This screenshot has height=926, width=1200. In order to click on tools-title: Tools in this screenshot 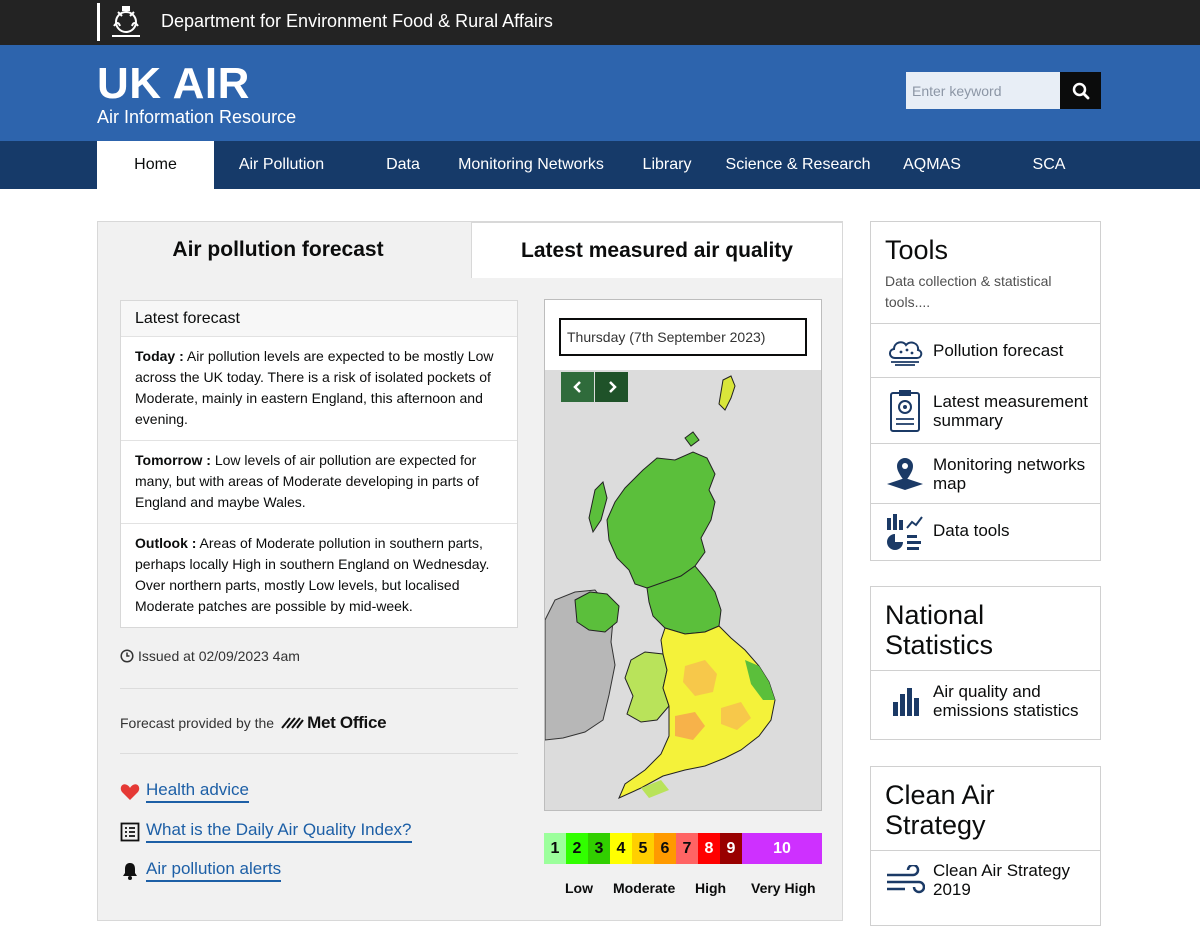, I will do `click(917, 250)`.